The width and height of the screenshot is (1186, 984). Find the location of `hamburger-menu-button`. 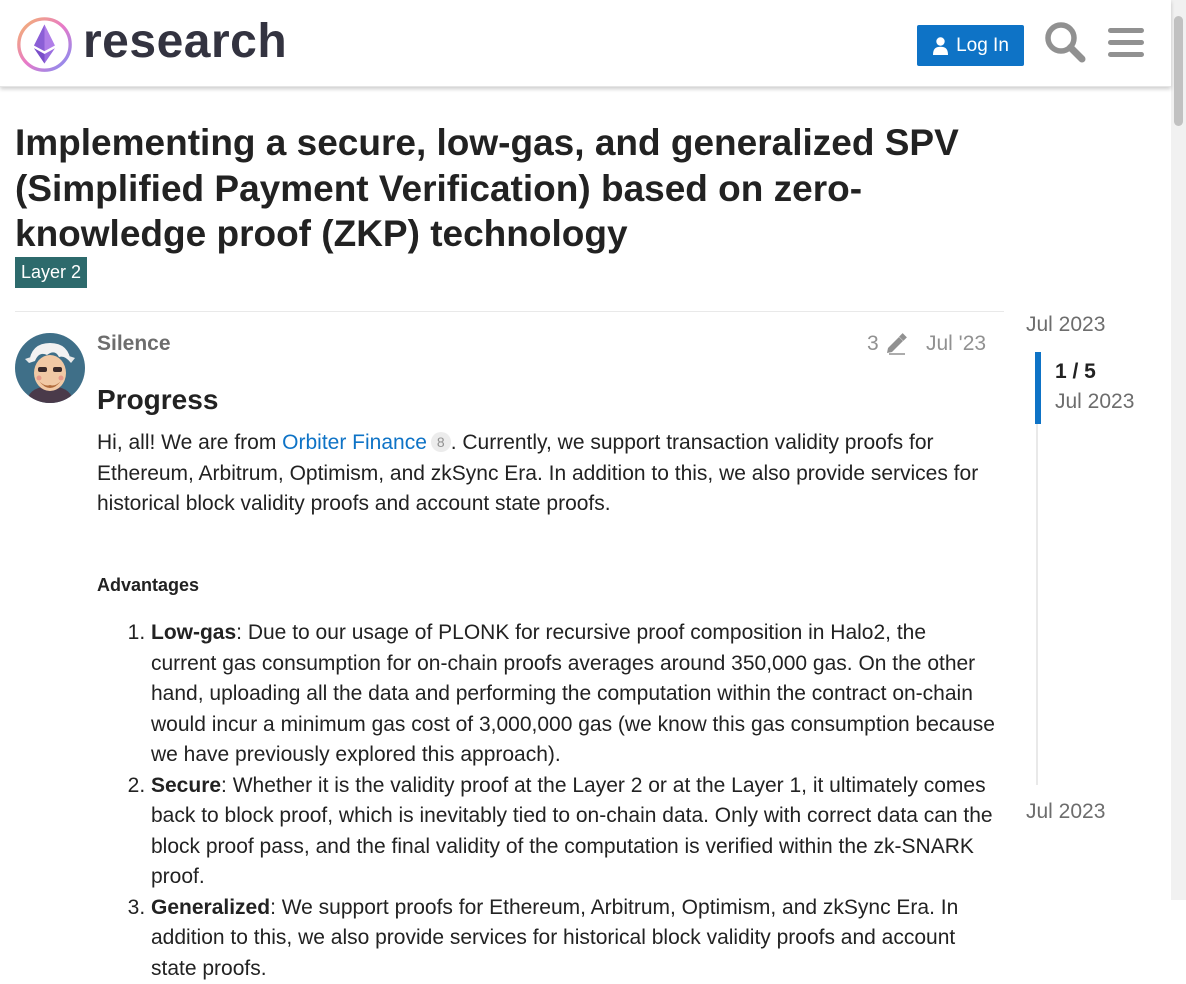

hamburger-menu-button is located at coordinates (1126, 42).